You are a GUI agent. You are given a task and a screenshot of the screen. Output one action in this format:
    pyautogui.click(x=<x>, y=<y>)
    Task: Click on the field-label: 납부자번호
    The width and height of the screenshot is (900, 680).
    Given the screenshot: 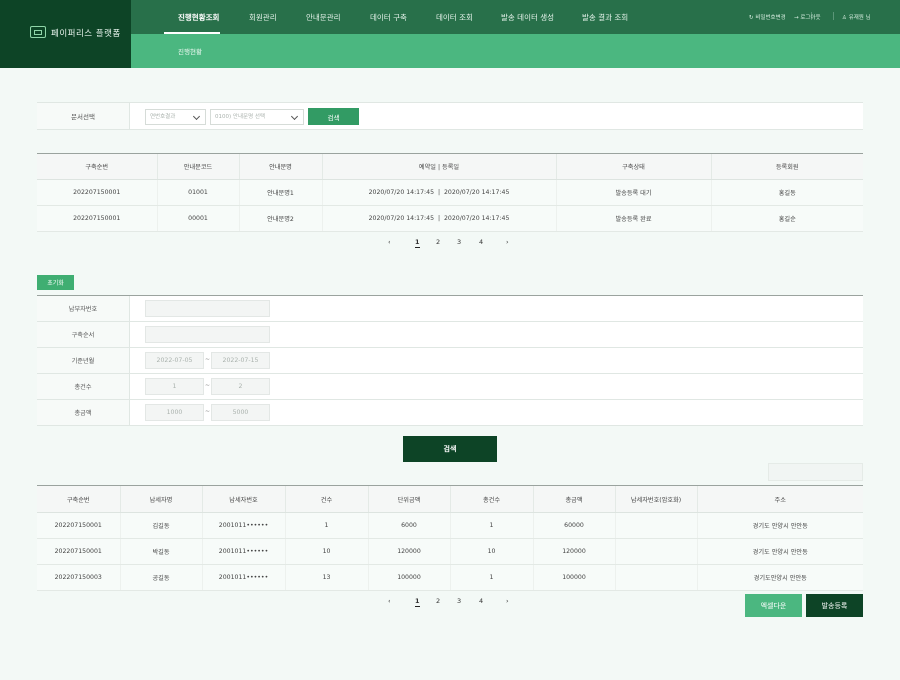 What is the action you would take?
    pyautogui.click(x=83, y=308)
    